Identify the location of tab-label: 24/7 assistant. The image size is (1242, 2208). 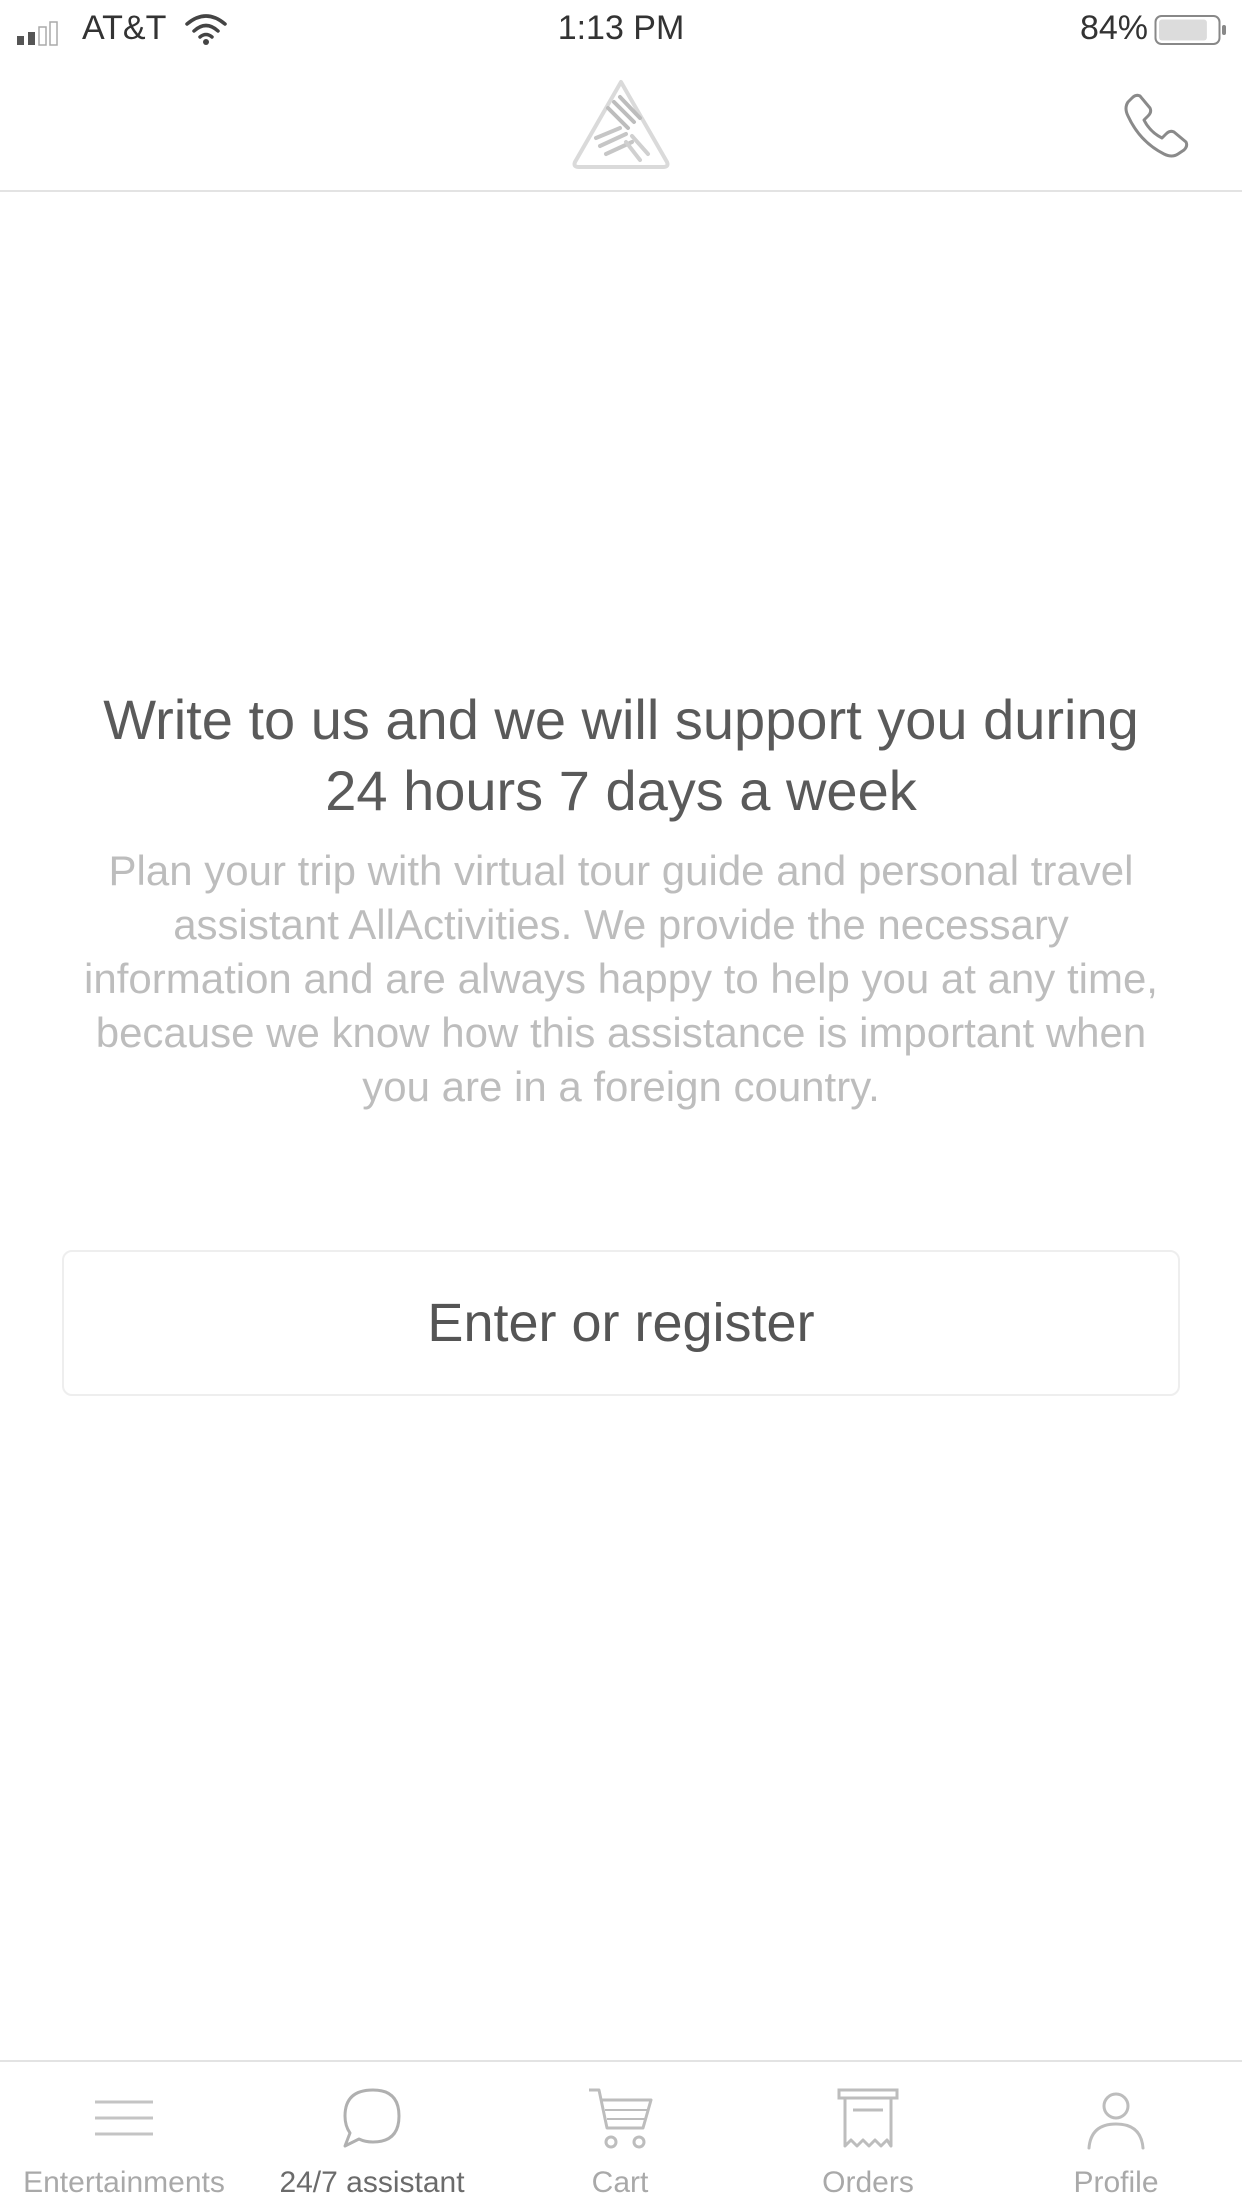
(372, 2182).